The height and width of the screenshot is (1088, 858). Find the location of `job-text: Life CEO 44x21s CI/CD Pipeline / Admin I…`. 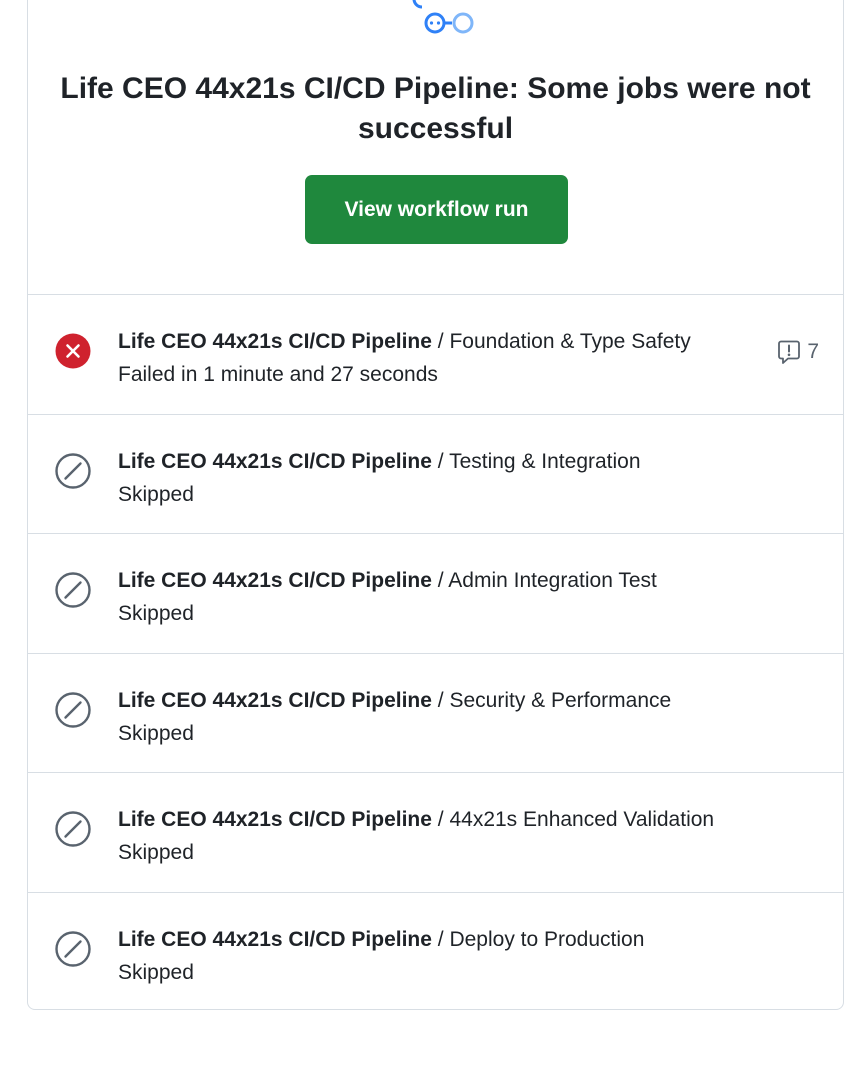

job-text: Life CEO 44x21s CI/CD Pipeline / Admin I… is located at coordinates (435, 597).